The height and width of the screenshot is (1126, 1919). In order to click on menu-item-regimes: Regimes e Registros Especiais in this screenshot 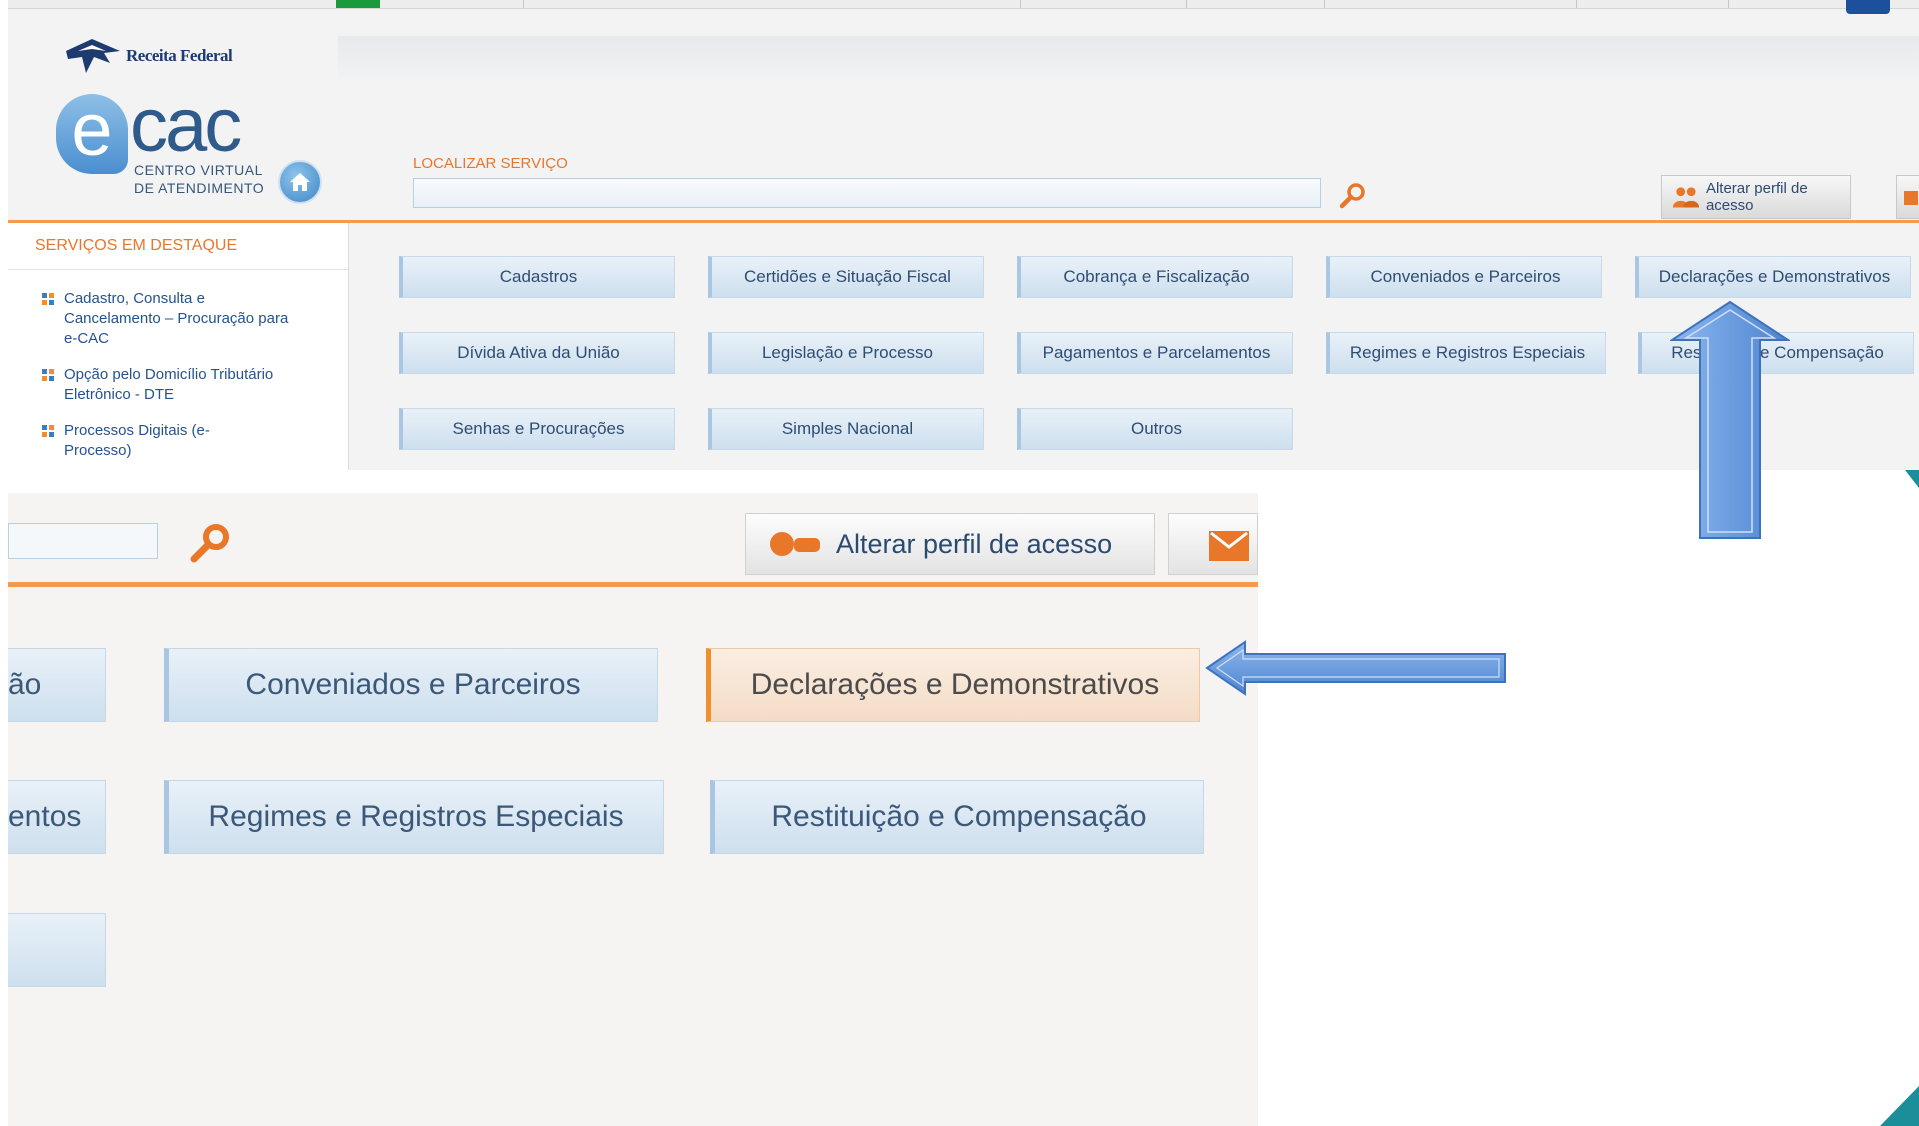, I will do `click(1466, 353)`.